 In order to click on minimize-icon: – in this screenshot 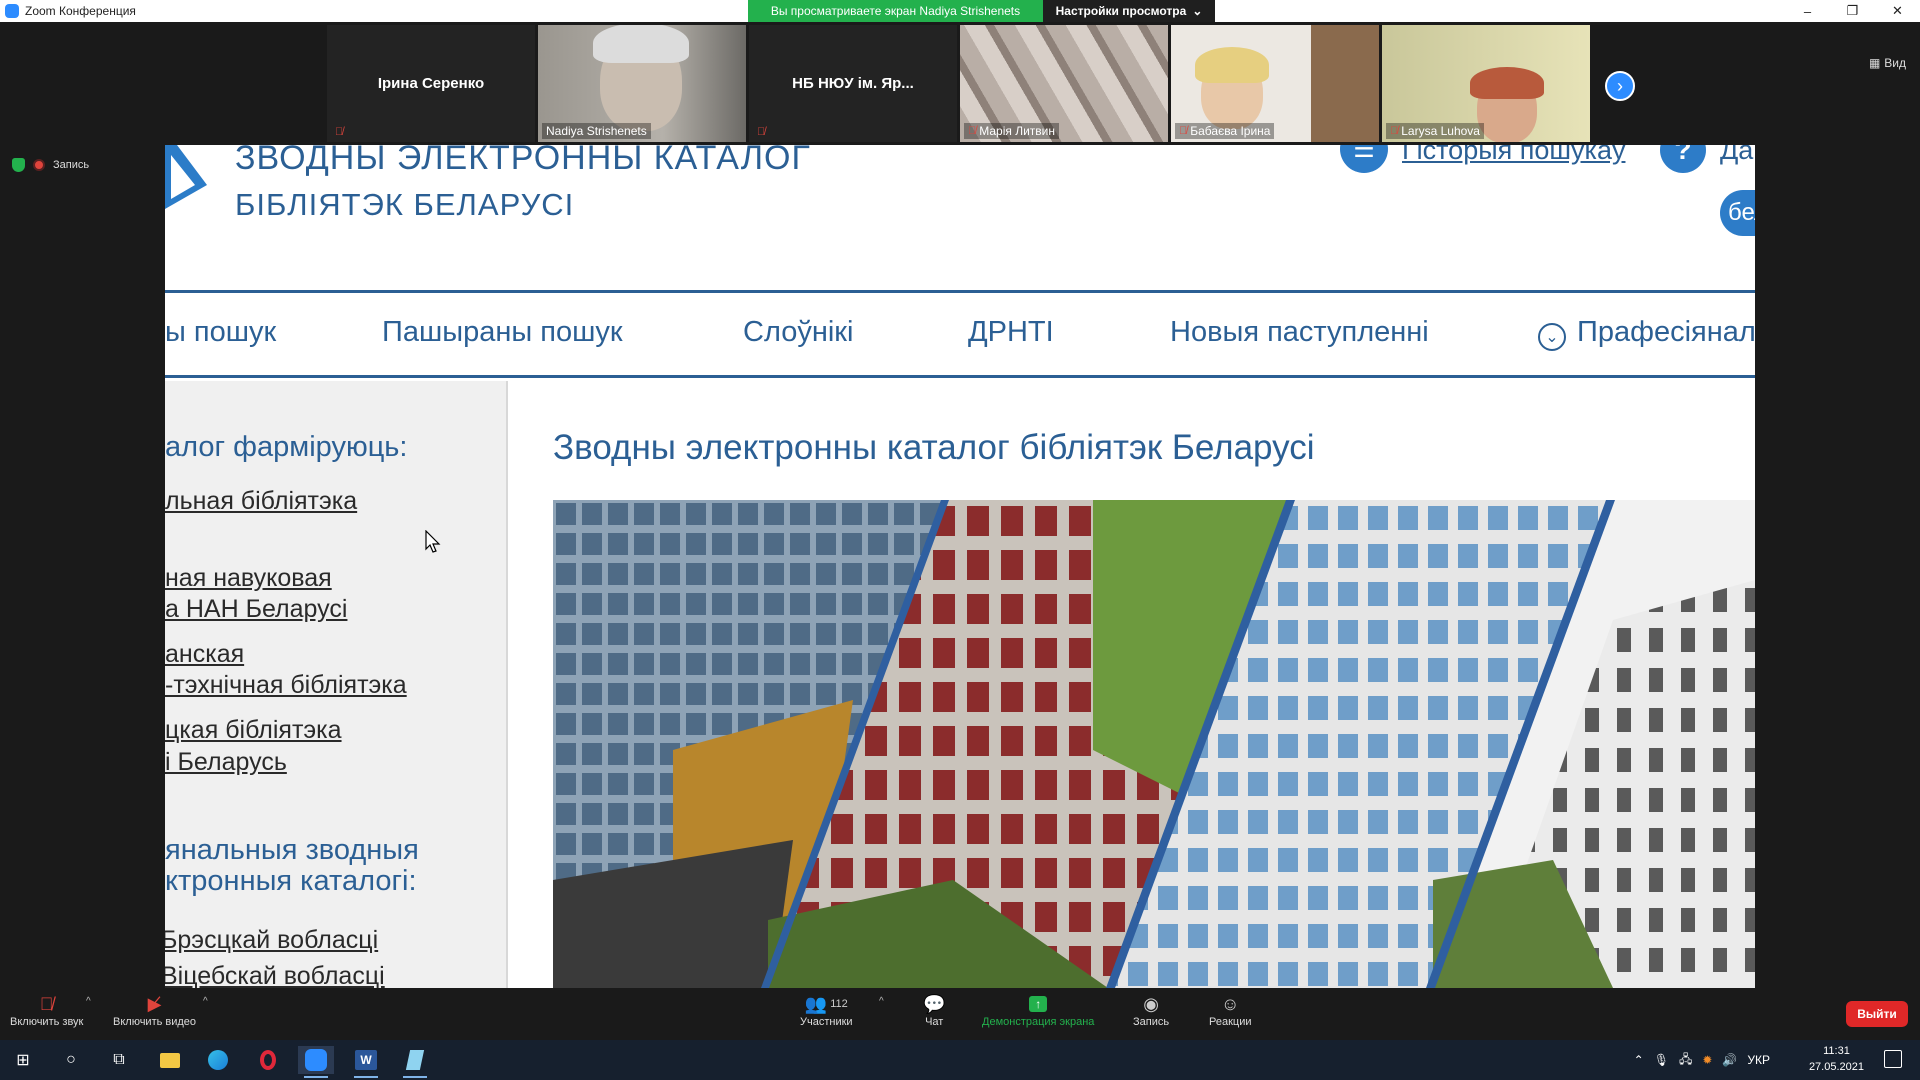, I will do `click(1807, 11)`.